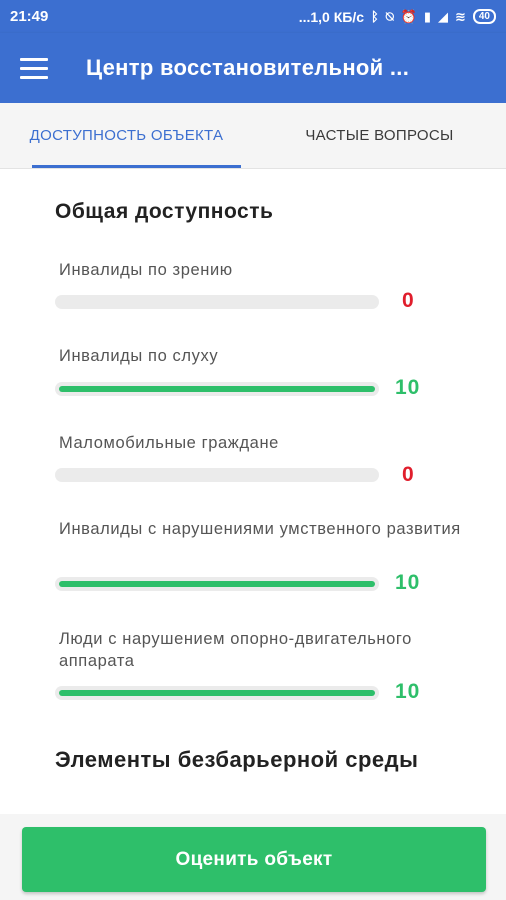 This screenshot has height=900, width=506. I want to click on status-bar: 21:49 ...1,0 КБ/с ᛒ ⍉ ⏰ ▮ ◢ ≋ 40, so click(253, 16).